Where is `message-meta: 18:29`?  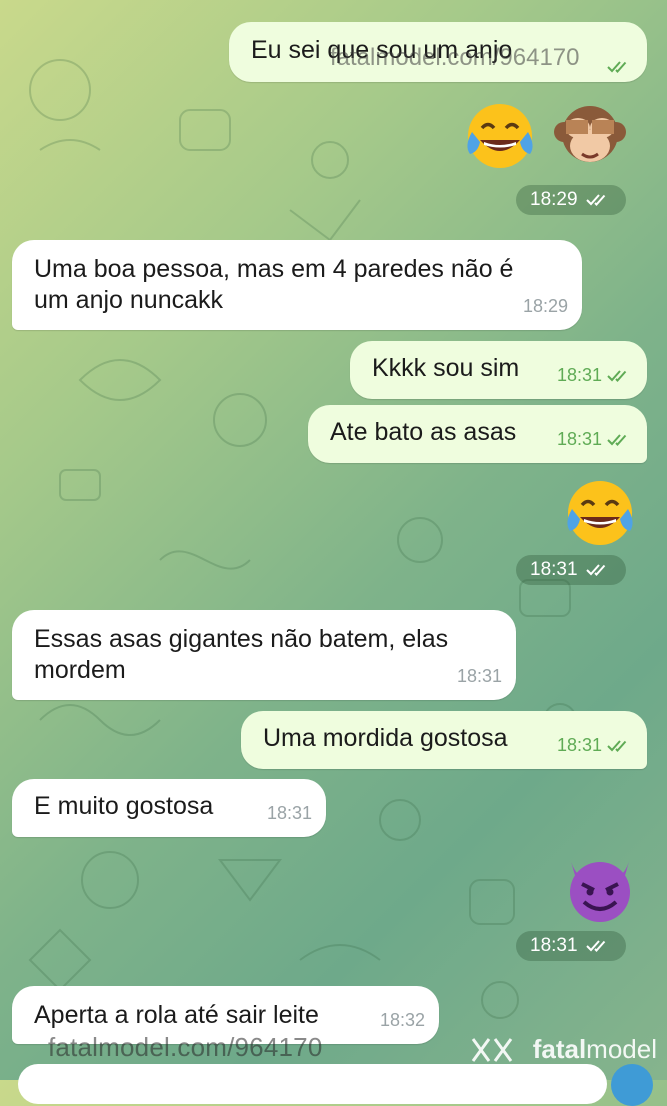
message-meta: 18:29 is located at coordinates (545, 306).